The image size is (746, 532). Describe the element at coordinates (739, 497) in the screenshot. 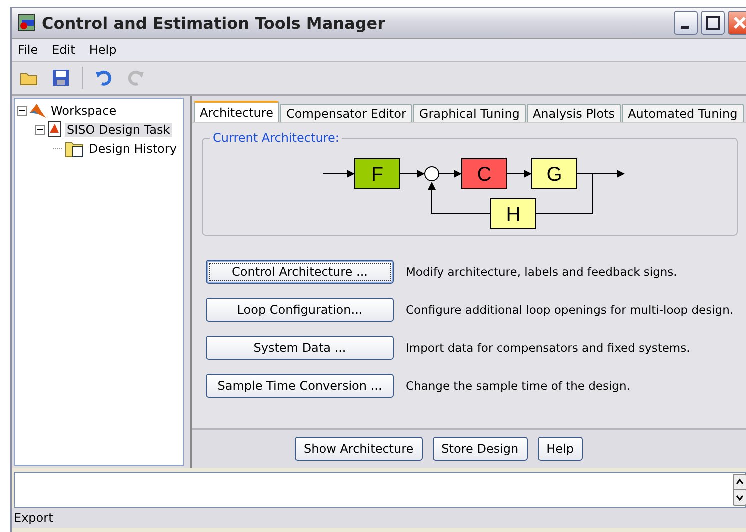

I see `scroll-down-icon` at that location.